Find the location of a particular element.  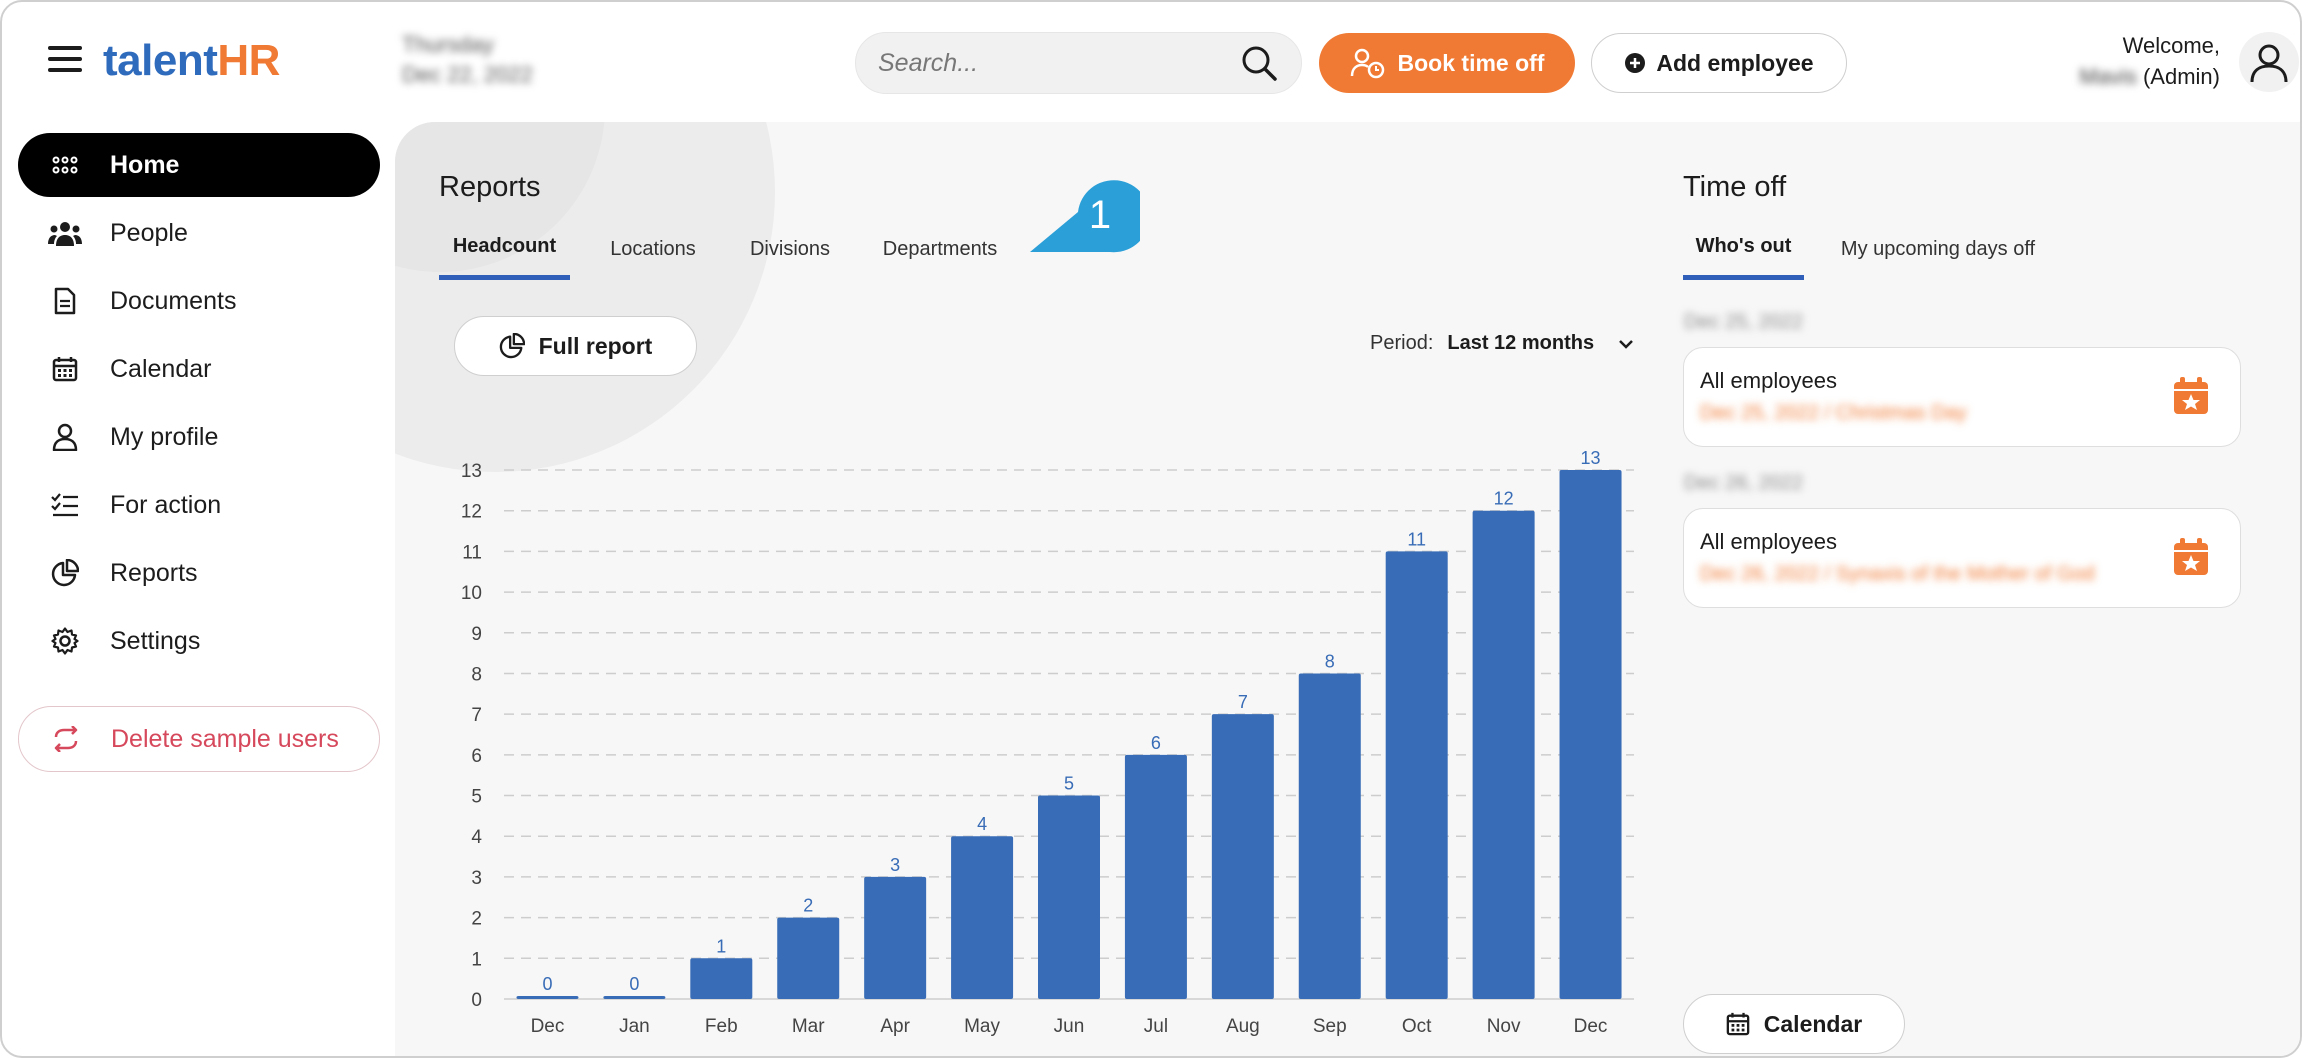

search-bar is located at coordinates (1078, 63).